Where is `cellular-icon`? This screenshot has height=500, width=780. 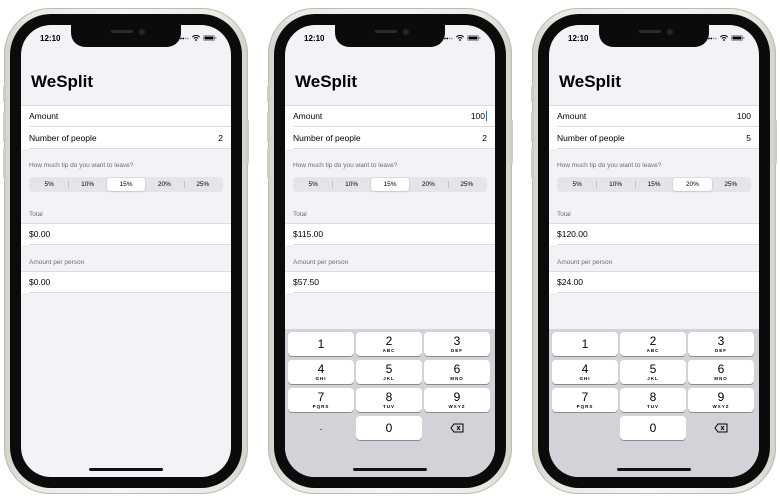 cellular-icon is located at coordinates (712, 38).